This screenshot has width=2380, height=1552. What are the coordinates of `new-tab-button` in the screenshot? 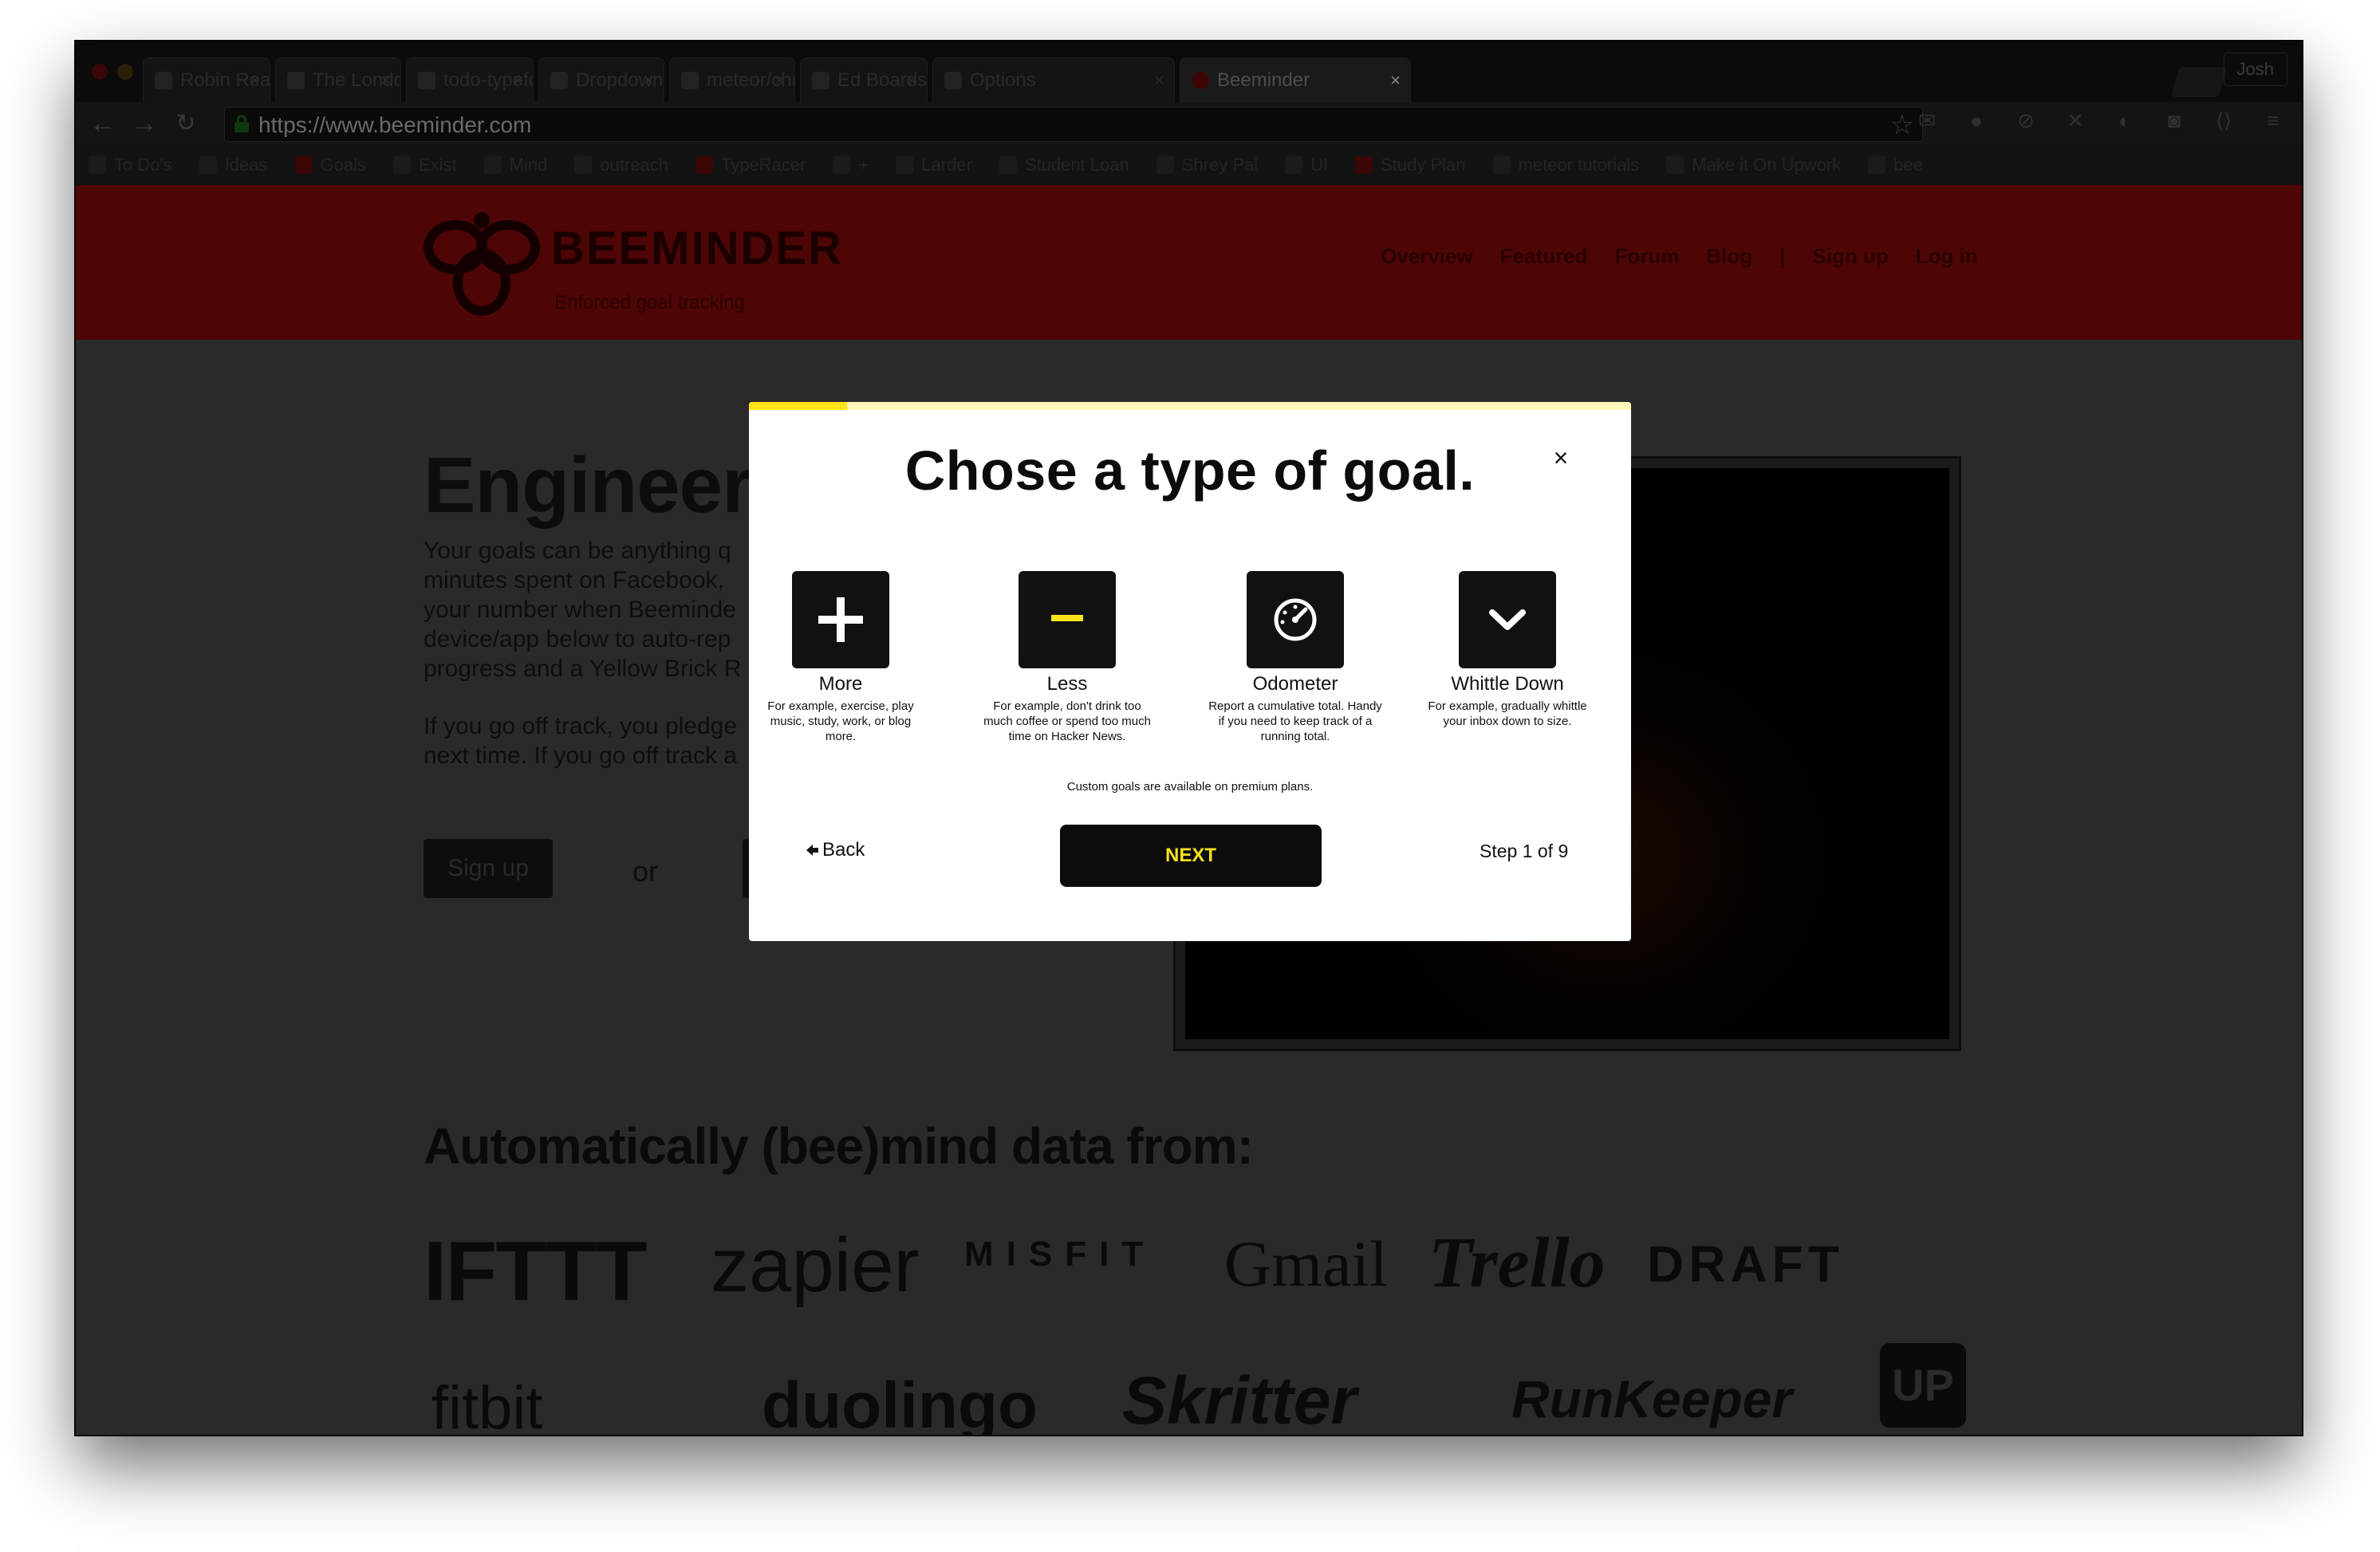 It's located at (2199, 82).